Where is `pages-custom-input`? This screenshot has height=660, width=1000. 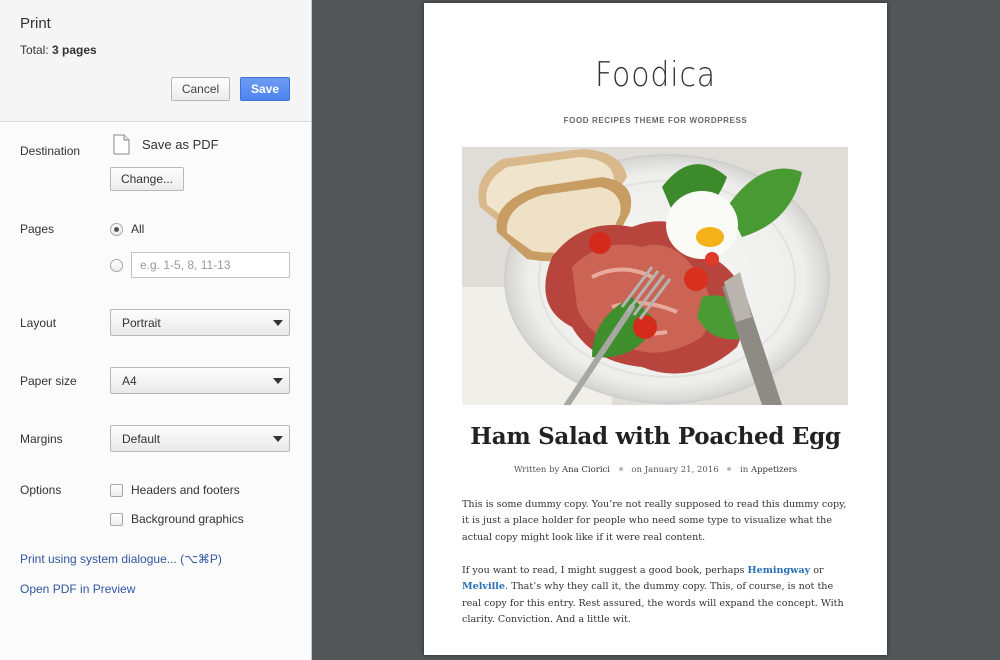 pages-custom-input is located at coordinates (210, 265).